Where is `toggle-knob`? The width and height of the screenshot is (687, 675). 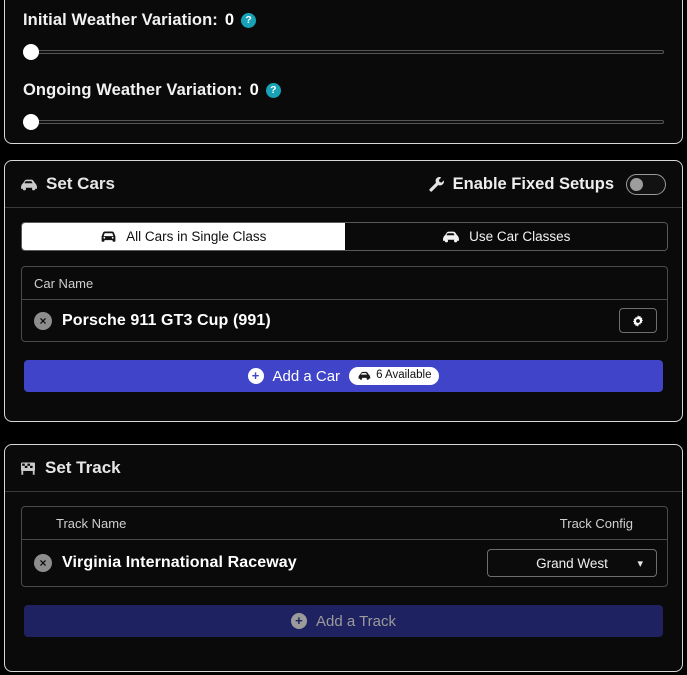
toggle-knob is located at coordinates (636, 184).